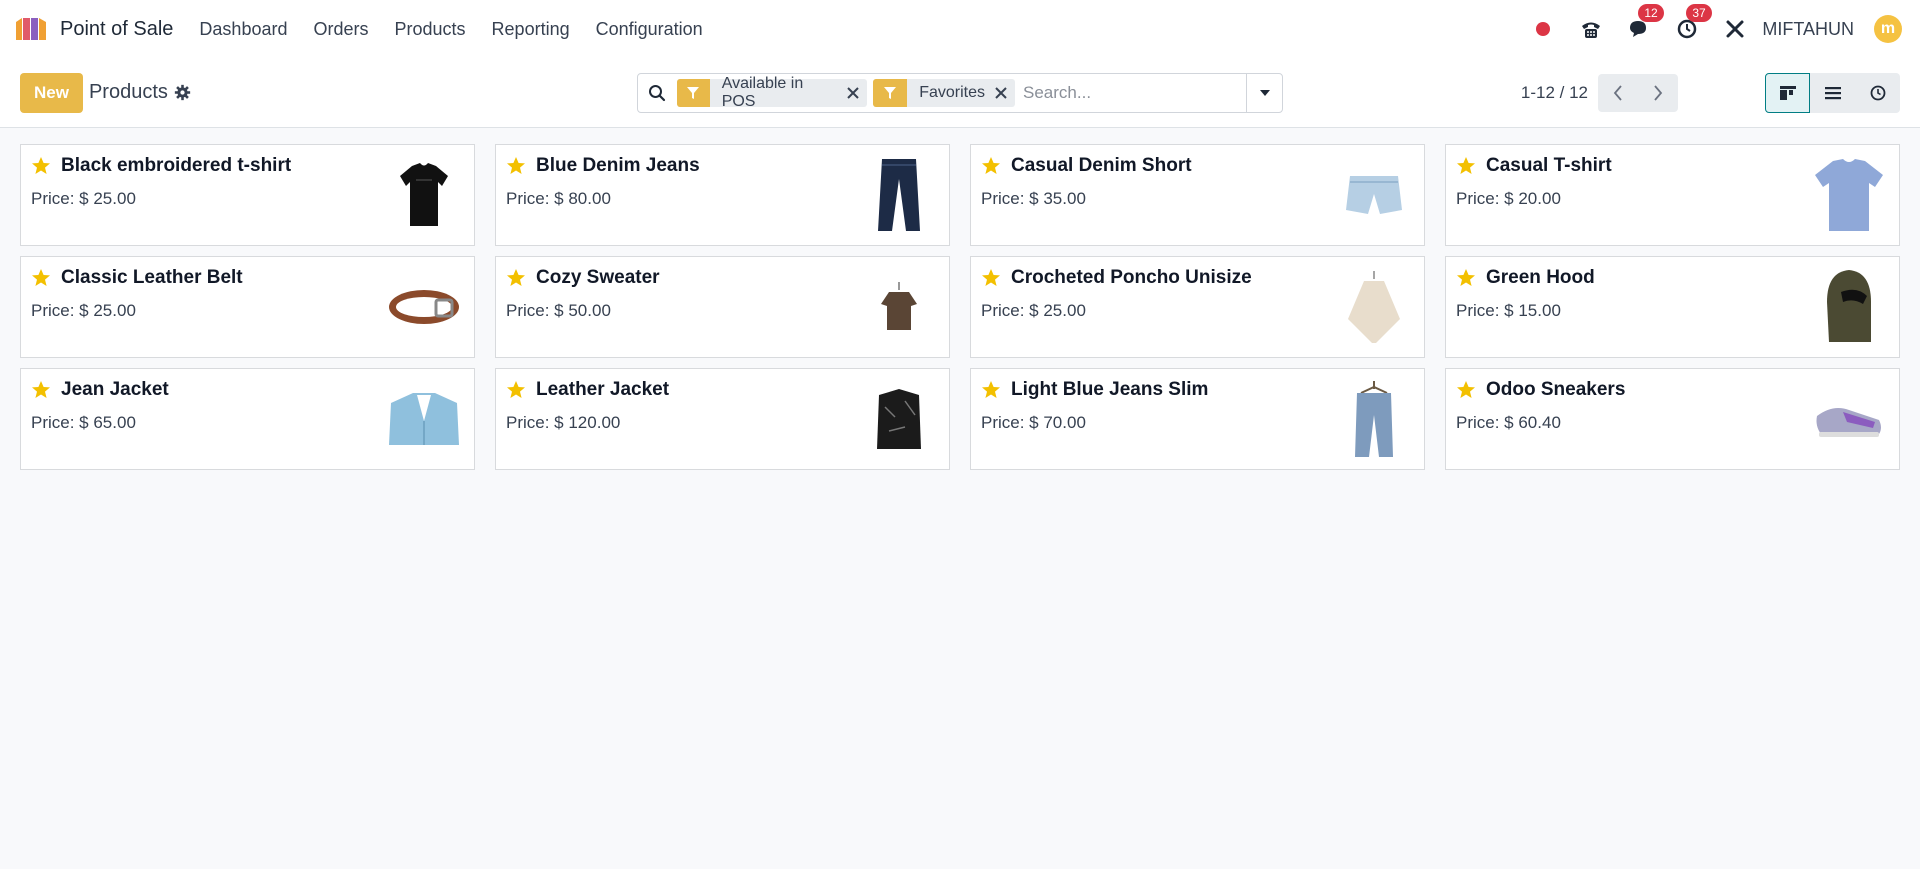  What do you see at coordinates (1134, 93) in the screenshot?
I see `search-input` at bounding box center [1134, 93].